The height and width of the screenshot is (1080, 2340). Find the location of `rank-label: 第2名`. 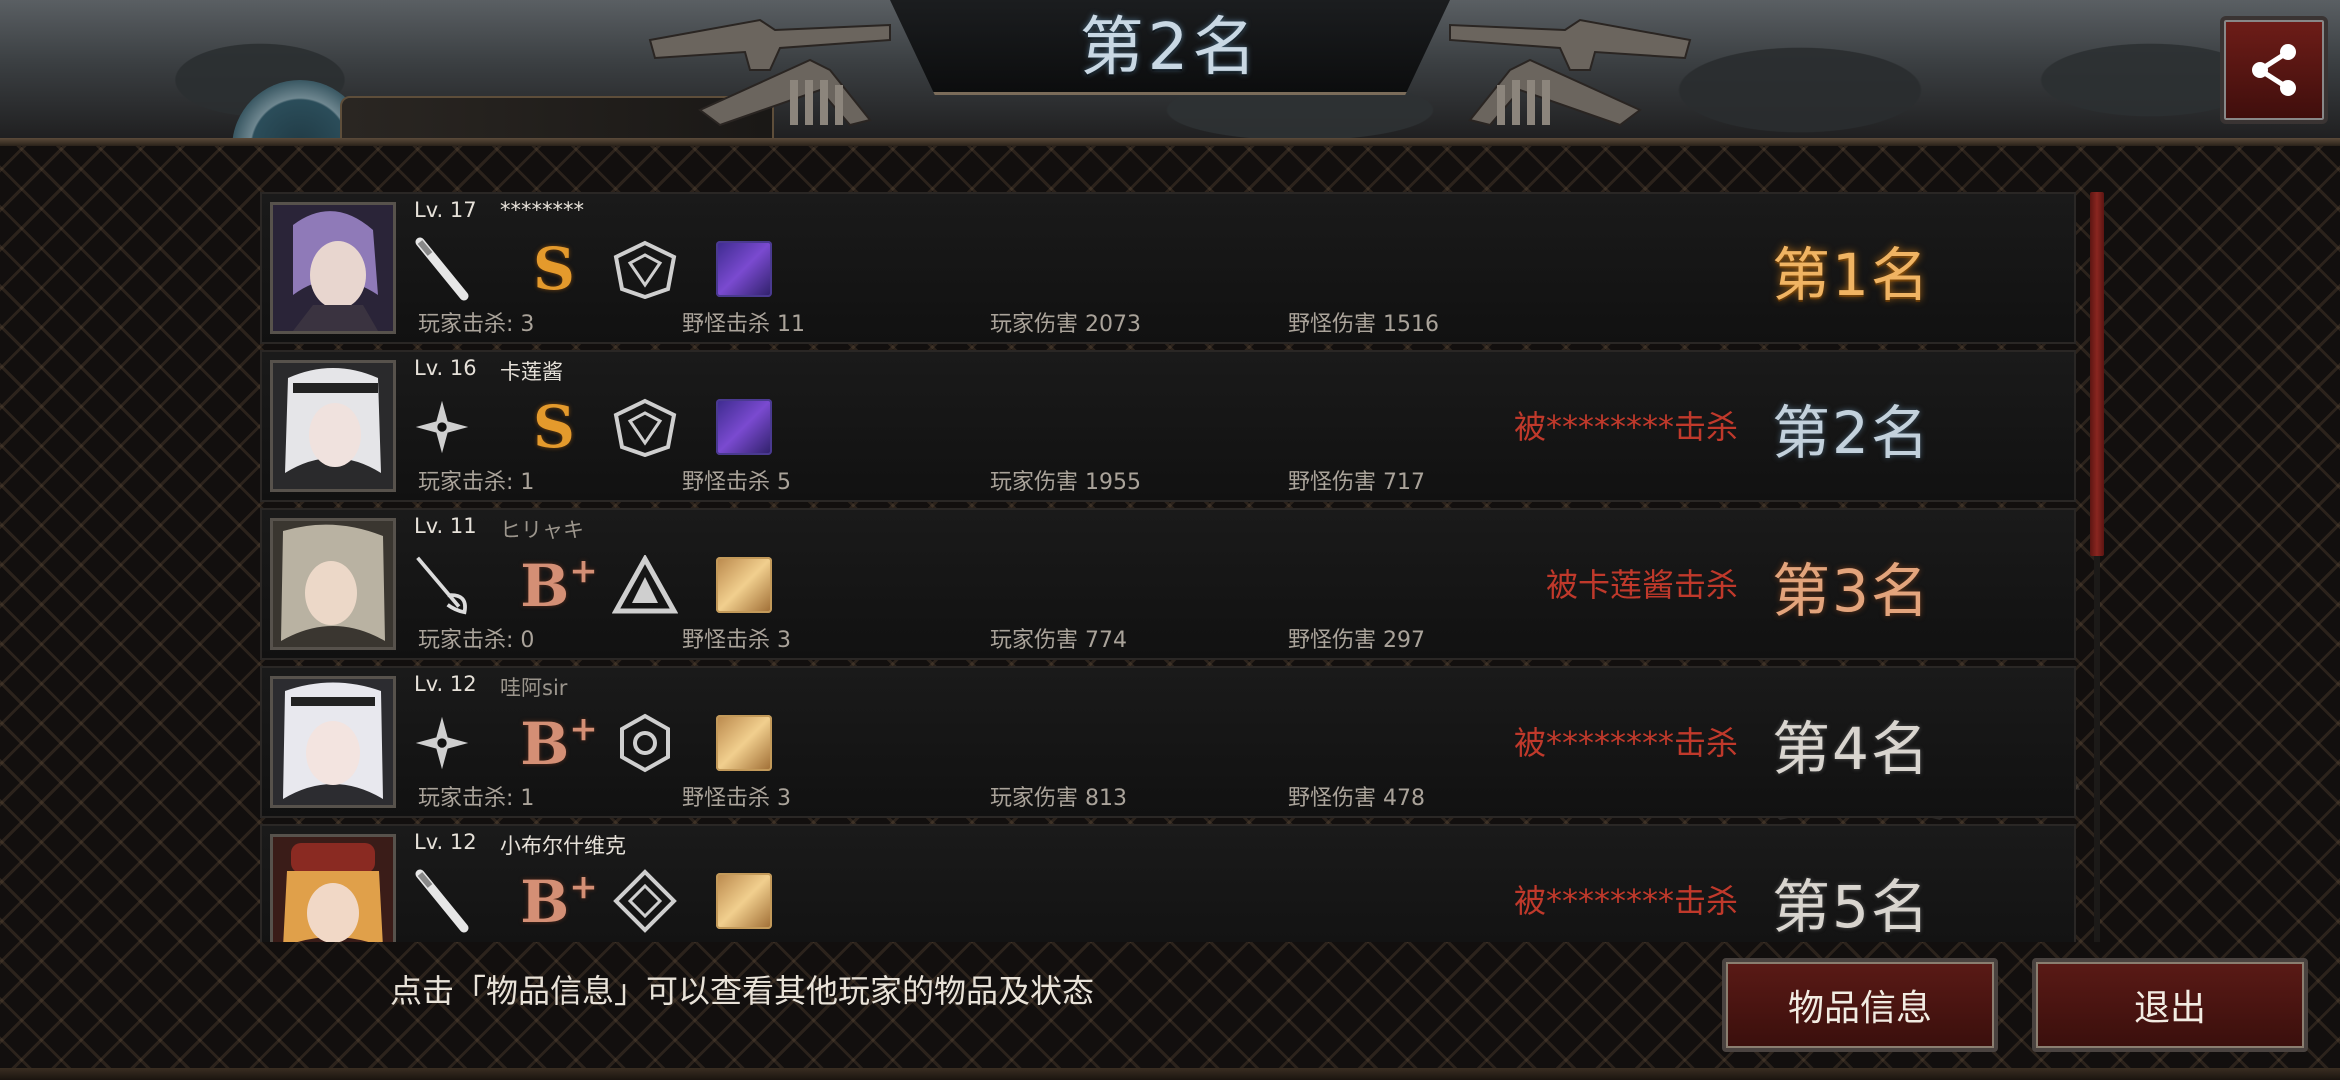

rank-label: 第2名 is located at coordinates (1851, 433).